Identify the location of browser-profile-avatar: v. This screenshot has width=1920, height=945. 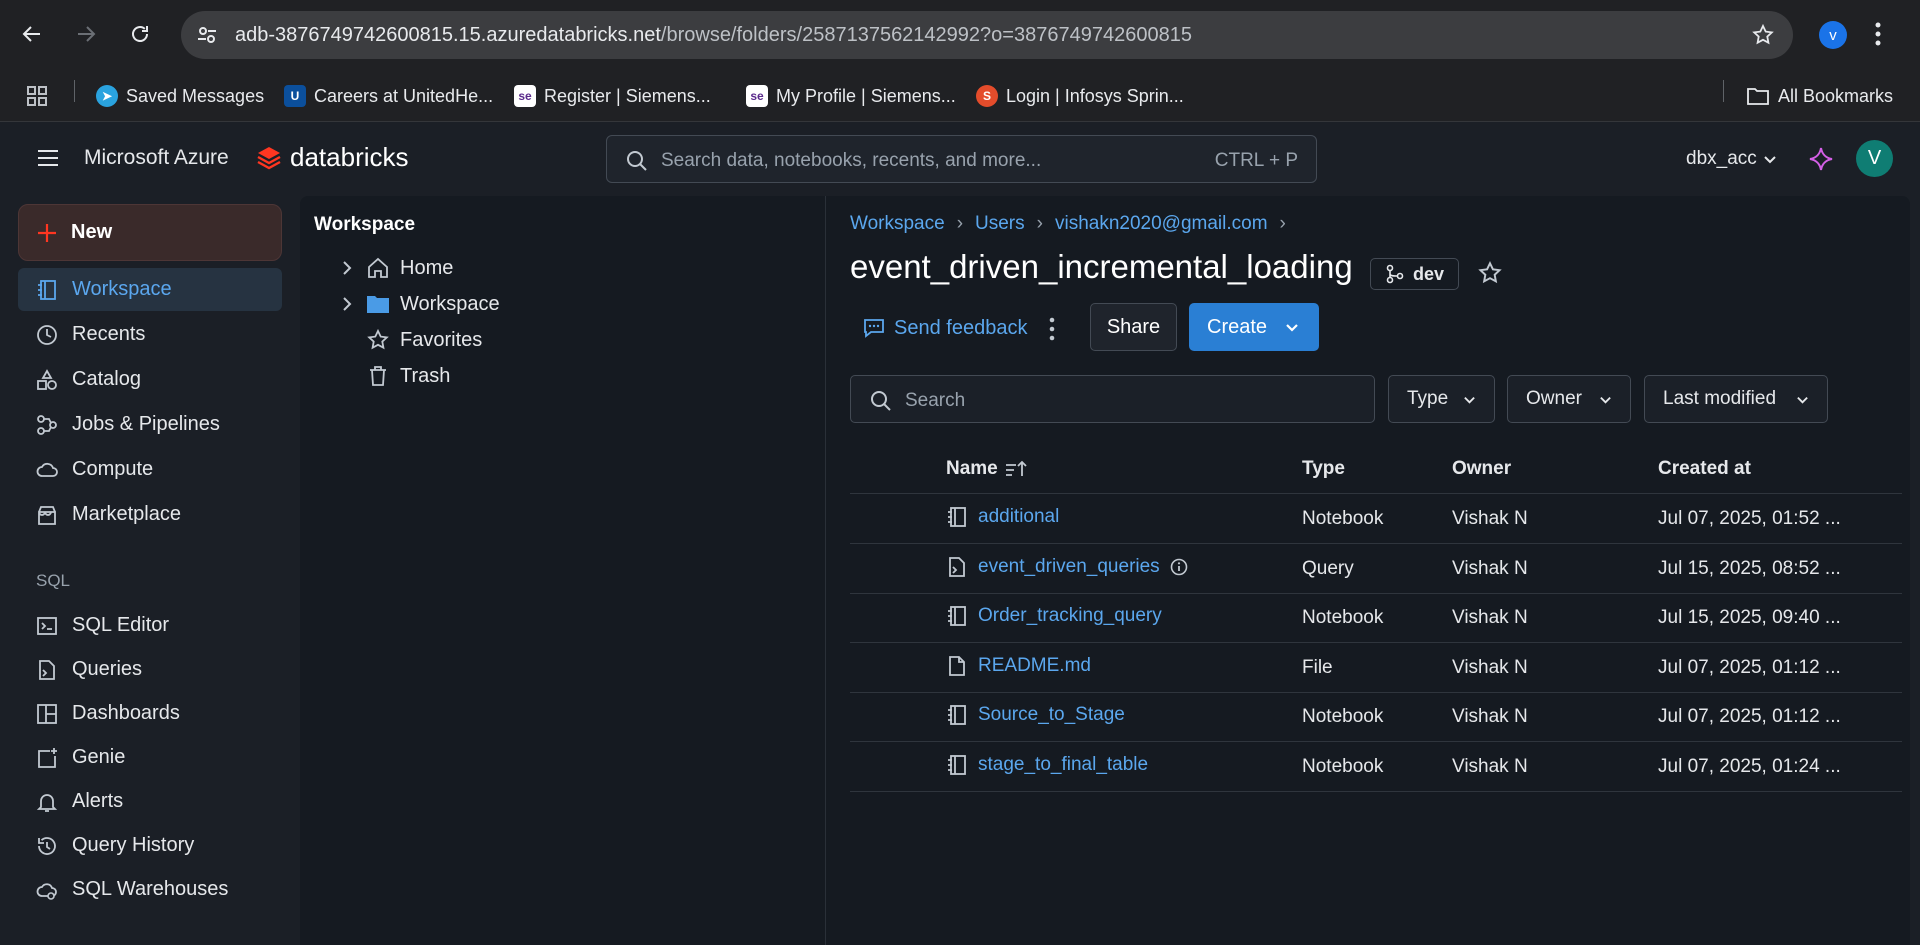
(1833, 35).